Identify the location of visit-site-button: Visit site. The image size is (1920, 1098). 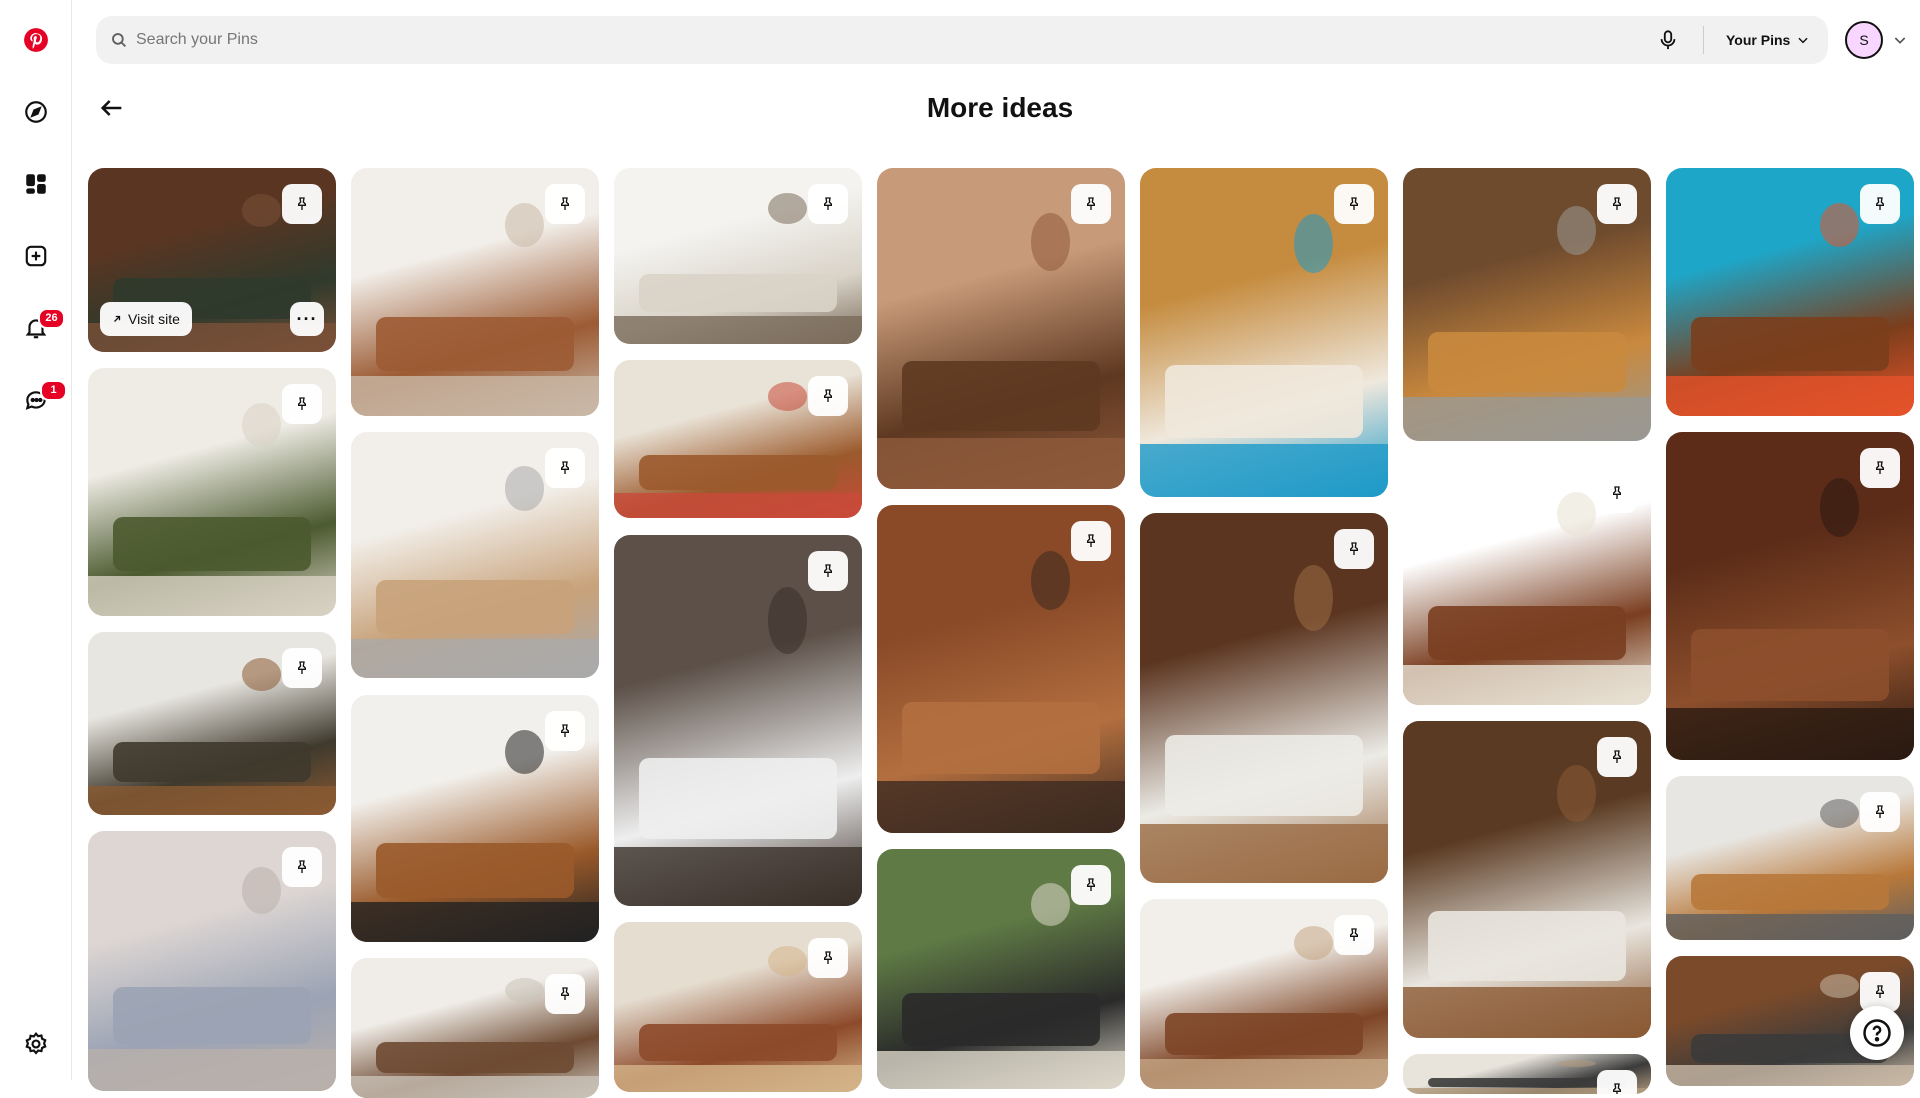
(146, 319).